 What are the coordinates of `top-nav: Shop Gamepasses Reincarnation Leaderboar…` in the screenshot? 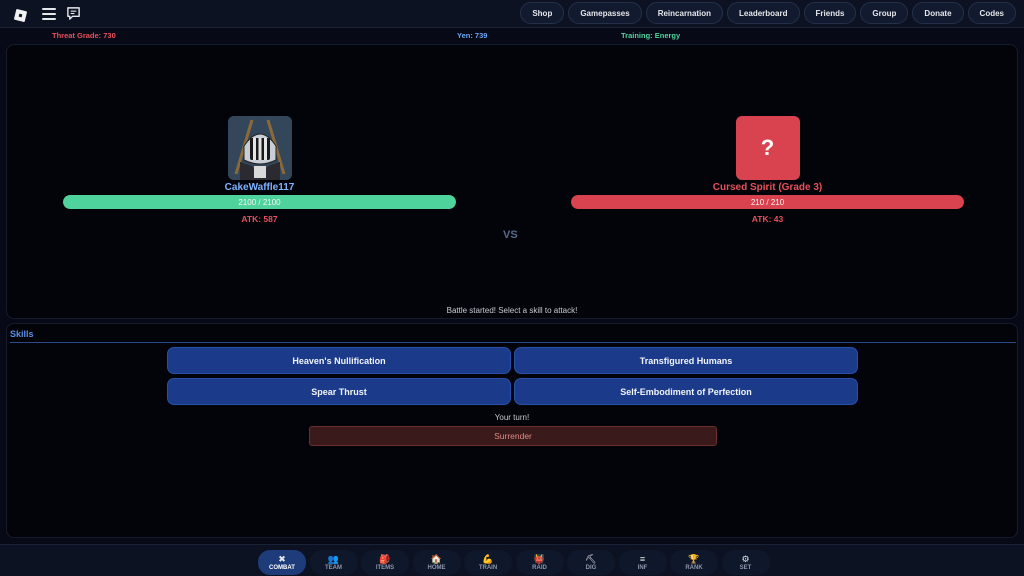 It's located at (768, 13).